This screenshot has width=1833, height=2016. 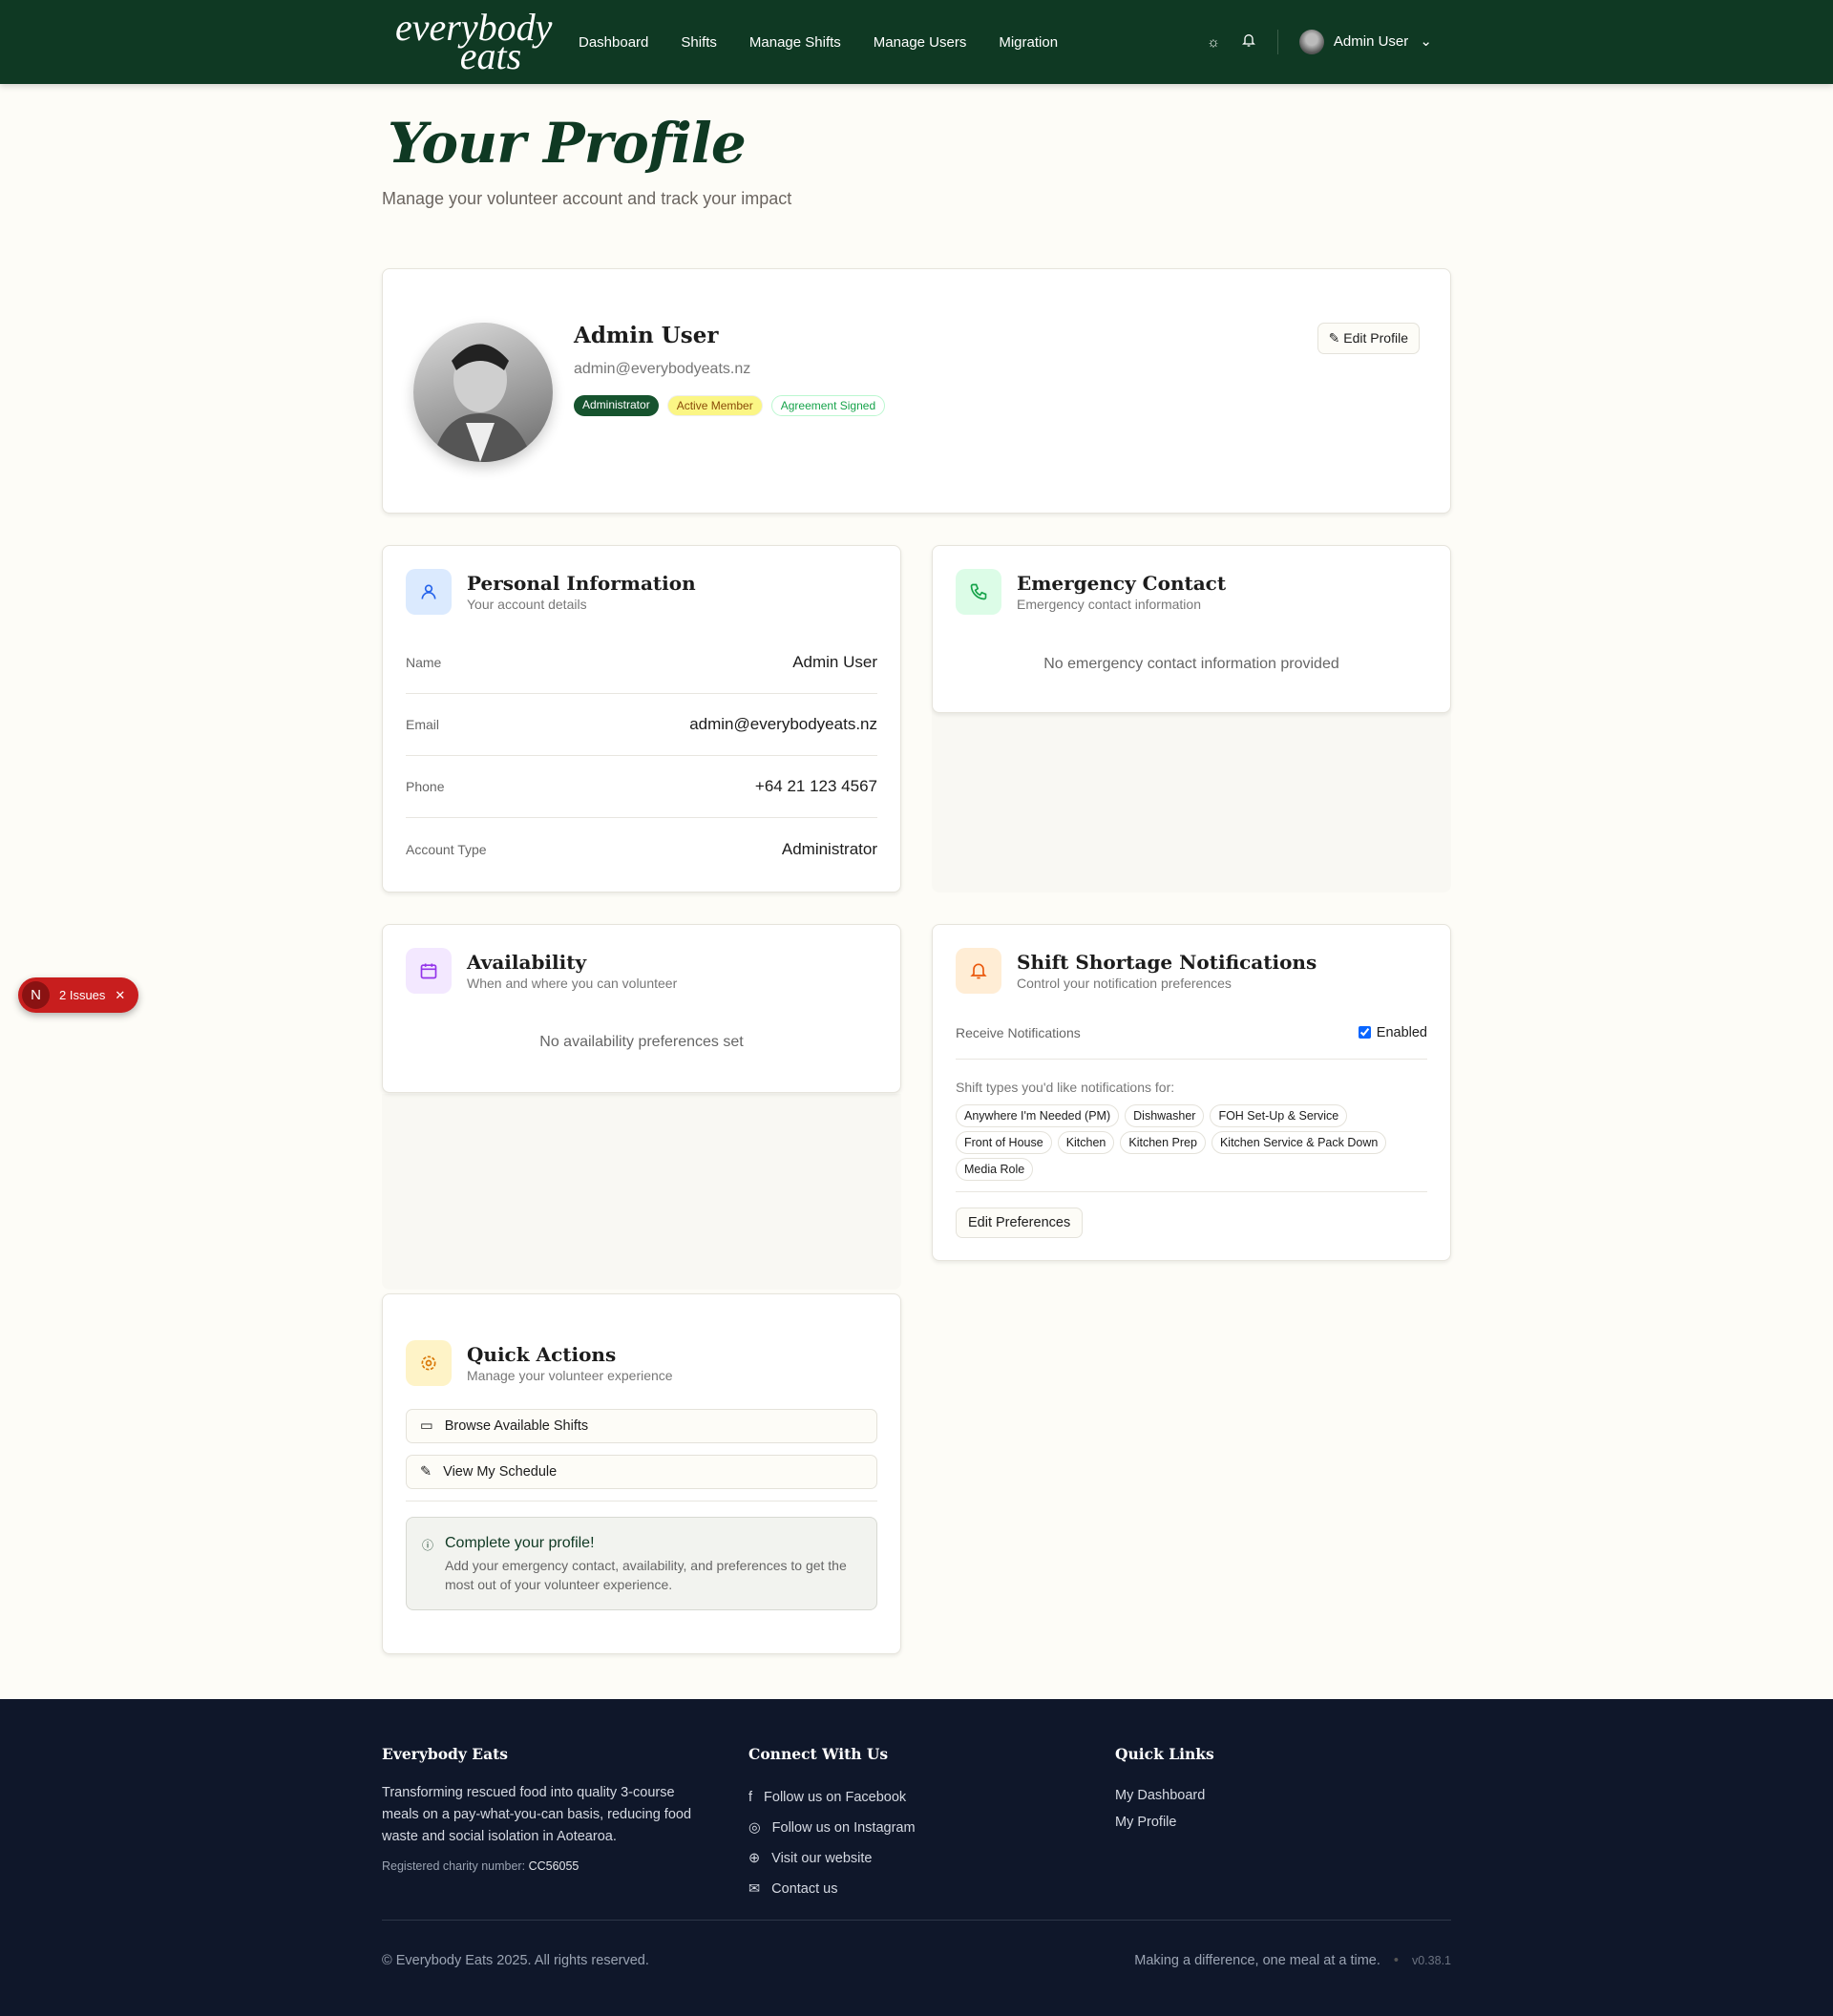 What do you see at coordinates (429, 1363) in the screenshot?
I see `gear-icon` at bounding box center [429, 1363].